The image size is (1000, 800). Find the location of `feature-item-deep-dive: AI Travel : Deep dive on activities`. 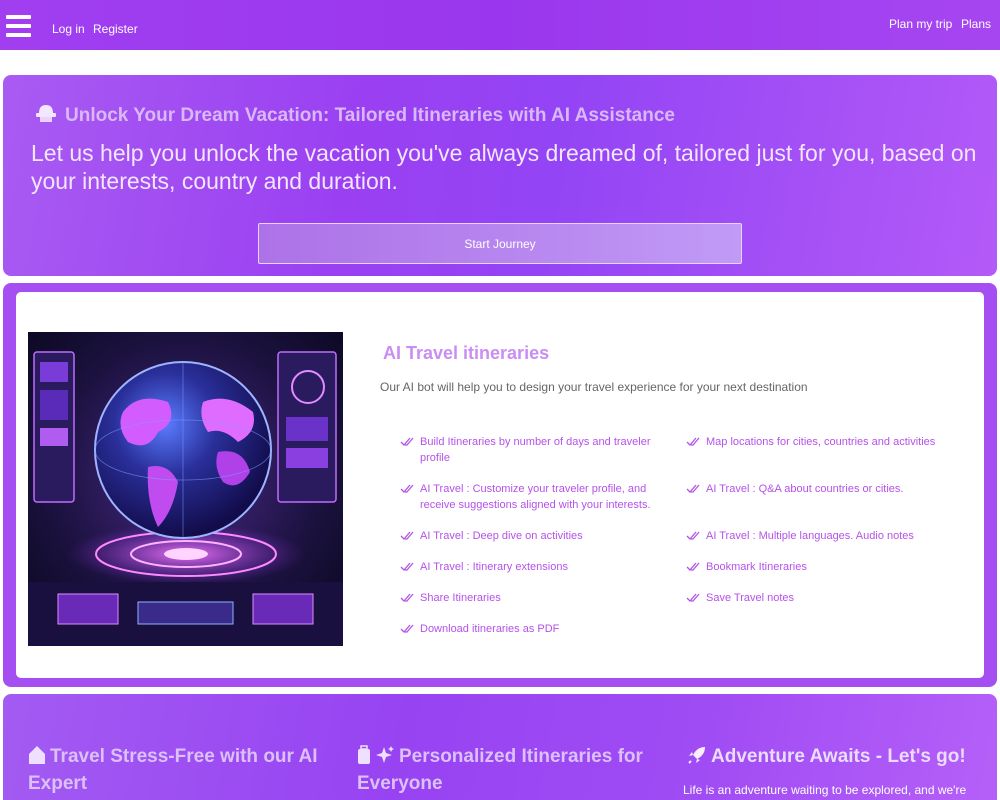

feature-item-deep-dive: AI Travel : Deep dive on activities is located at coordinates (530, 537).